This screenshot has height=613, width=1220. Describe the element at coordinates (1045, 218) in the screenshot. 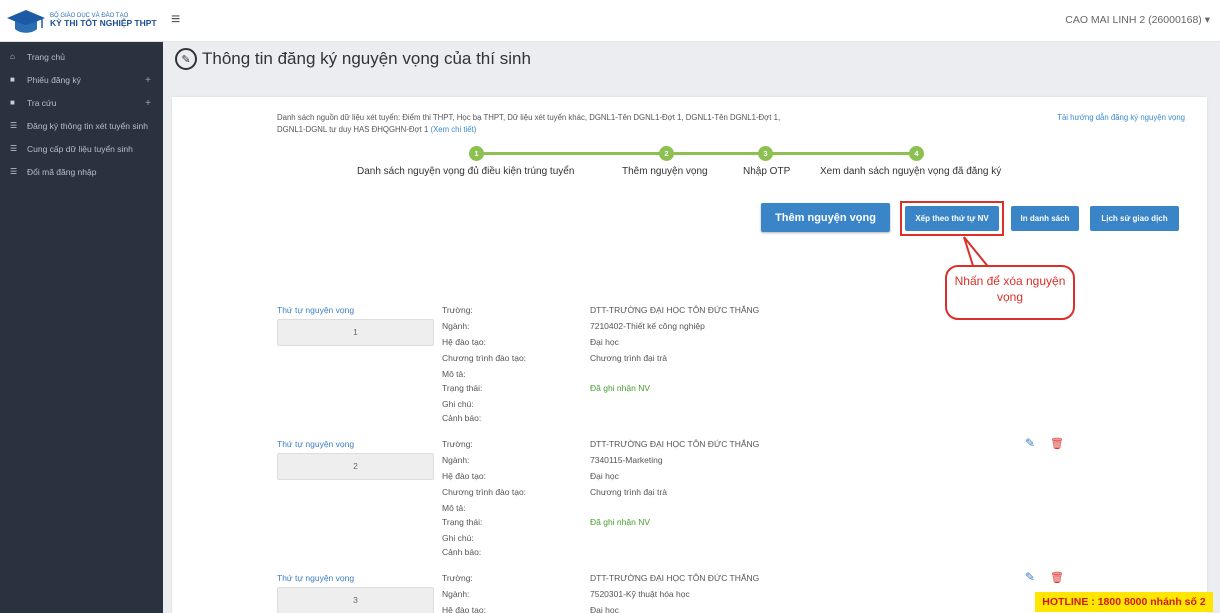

I see `print-list-button: In danh sách` at that location.